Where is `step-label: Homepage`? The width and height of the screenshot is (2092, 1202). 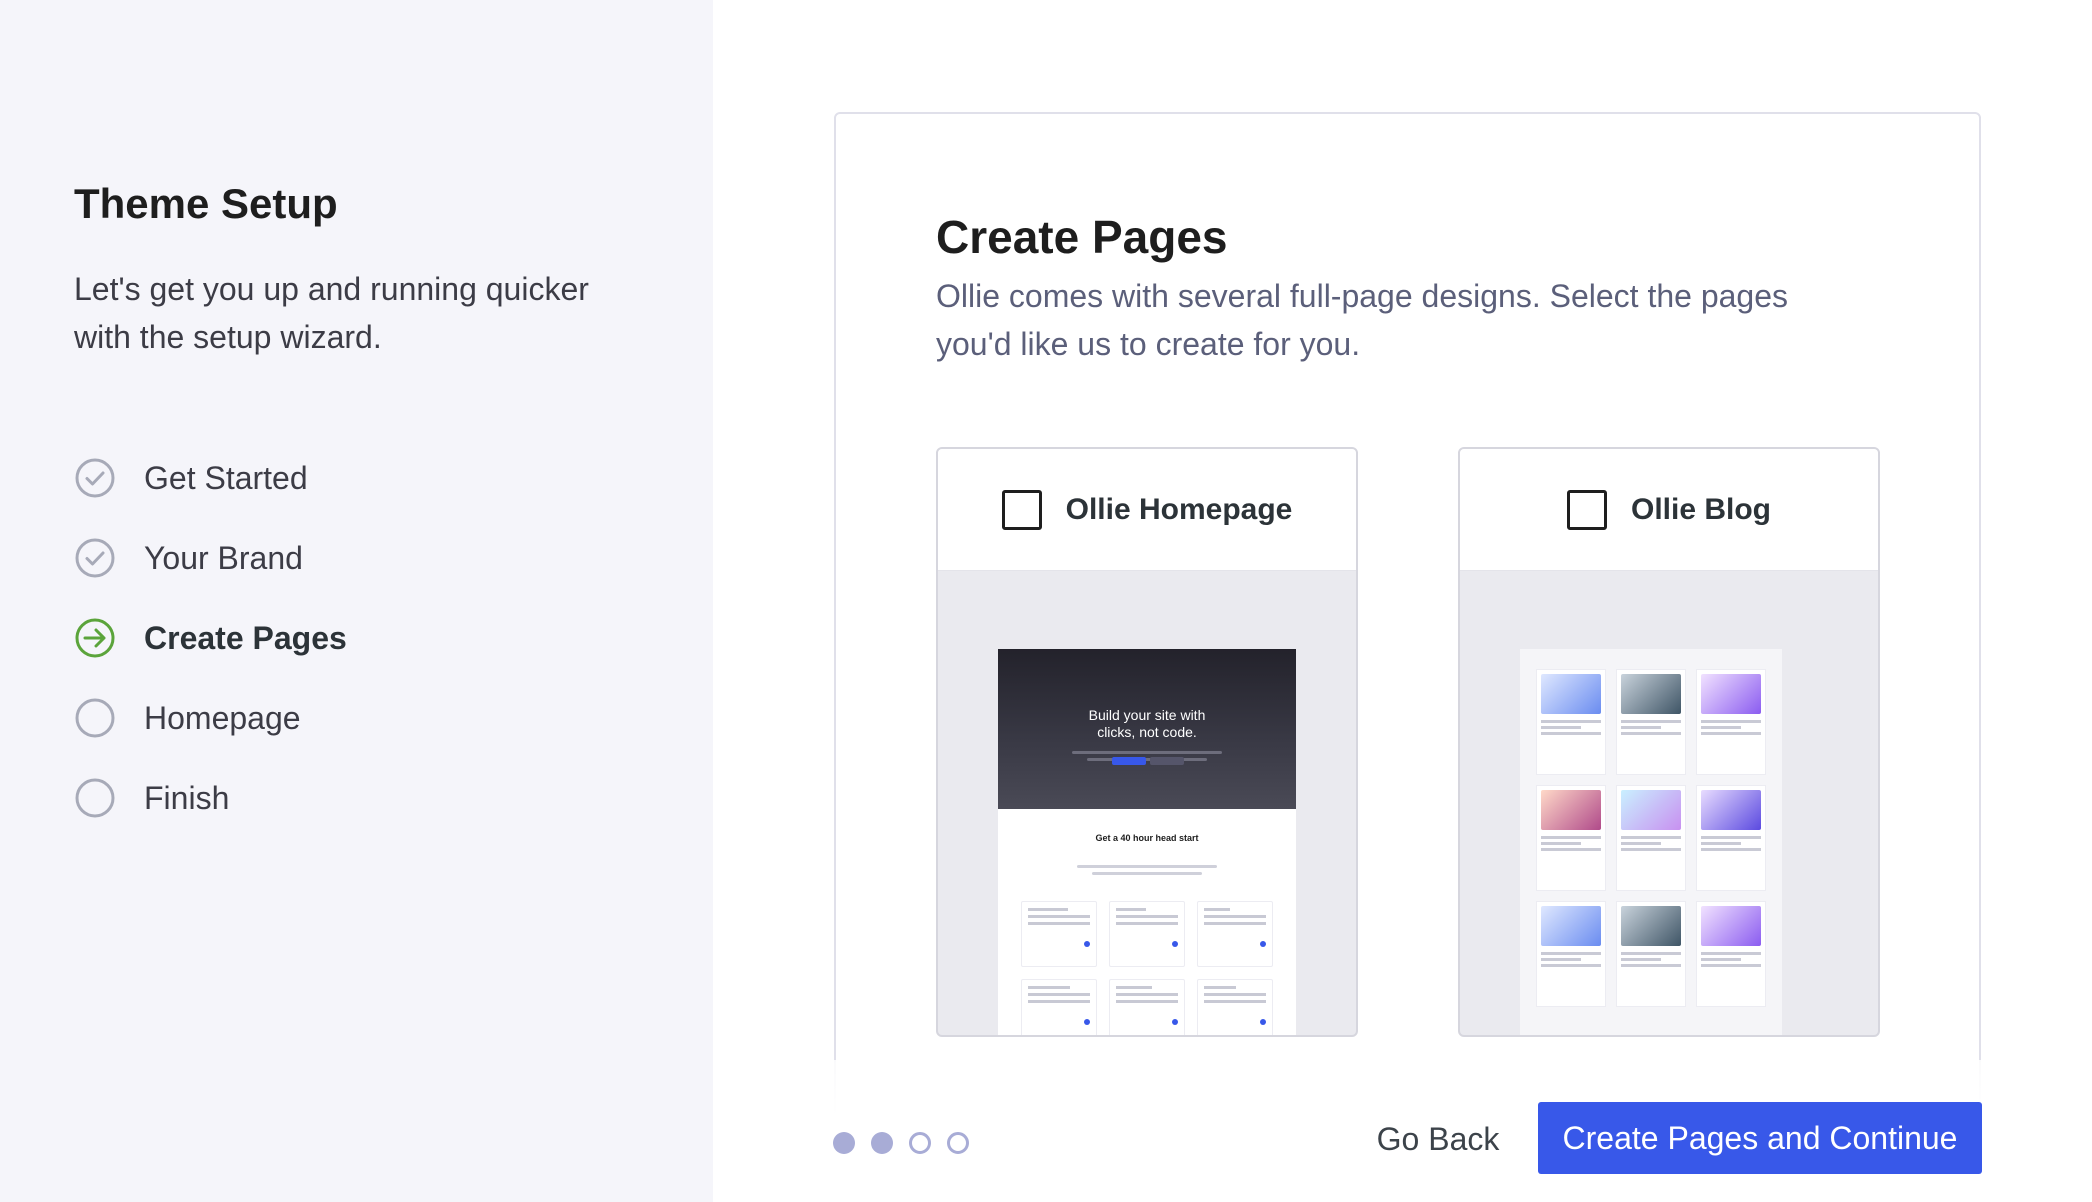 step-label: Homepage is located at coordinates (222, 717).